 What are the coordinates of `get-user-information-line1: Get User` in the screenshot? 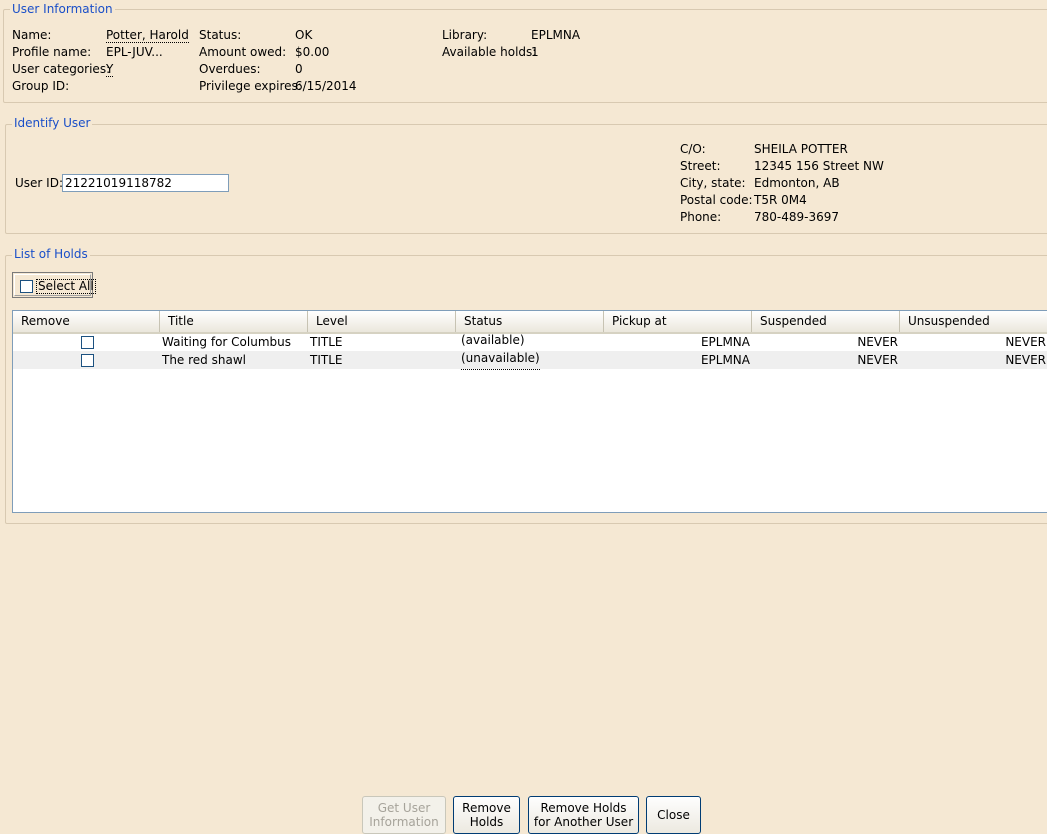 It's located at (404, 808).